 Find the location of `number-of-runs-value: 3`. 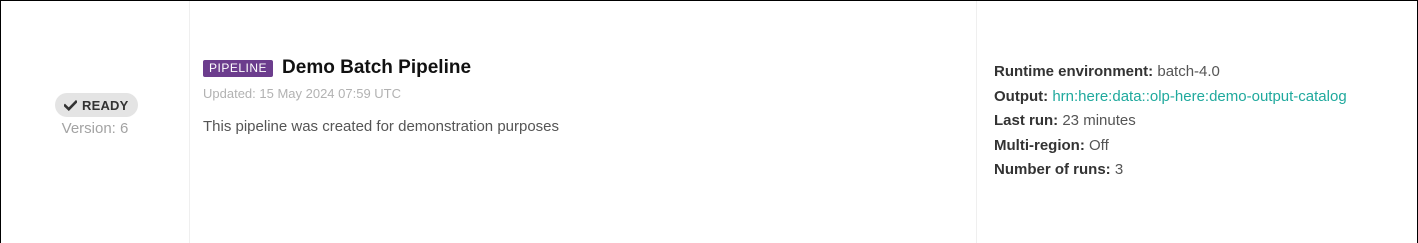

number-of-runs-value: 3 is located at coordinates (1119, 169).